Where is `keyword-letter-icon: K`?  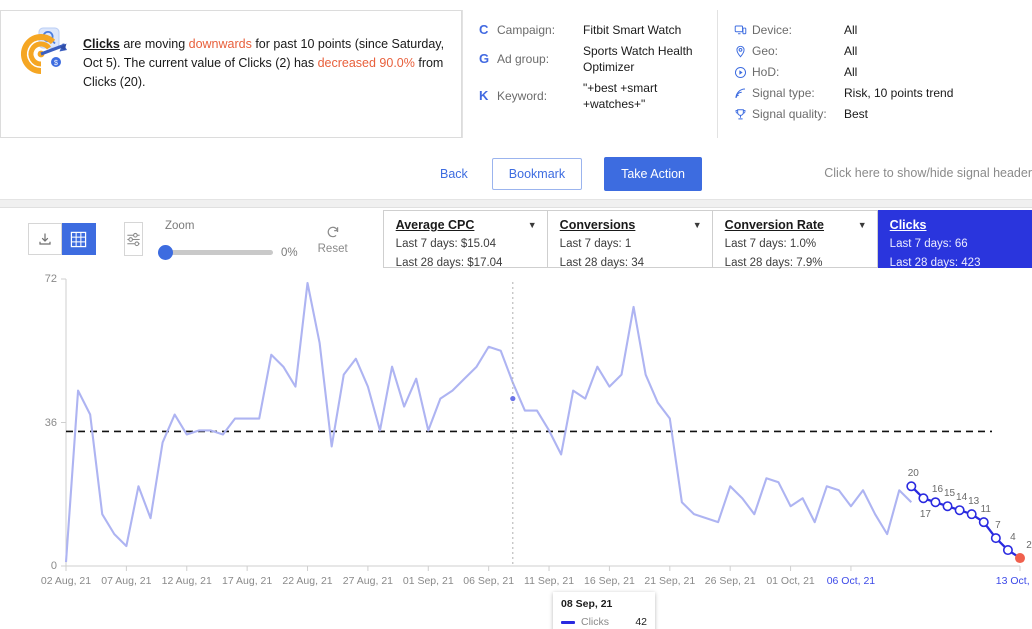 keyword-letter-icon: K is located at coordinates (484, 95).